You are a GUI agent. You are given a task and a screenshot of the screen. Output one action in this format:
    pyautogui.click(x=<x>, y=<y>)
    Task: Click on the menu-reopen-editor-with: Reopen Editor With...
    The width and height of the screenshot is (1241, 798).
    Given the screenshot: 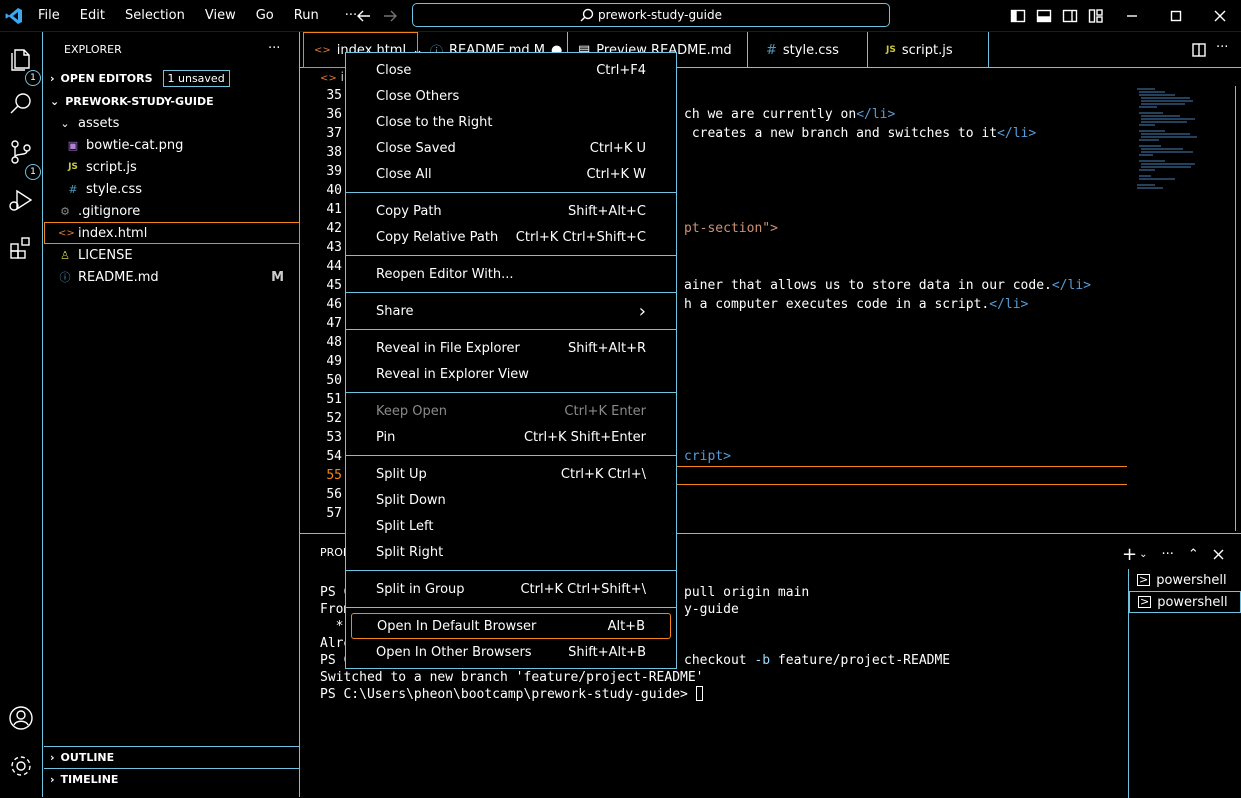 What is the action you would take?
    pyautogui.click(x=511, y=274)
    